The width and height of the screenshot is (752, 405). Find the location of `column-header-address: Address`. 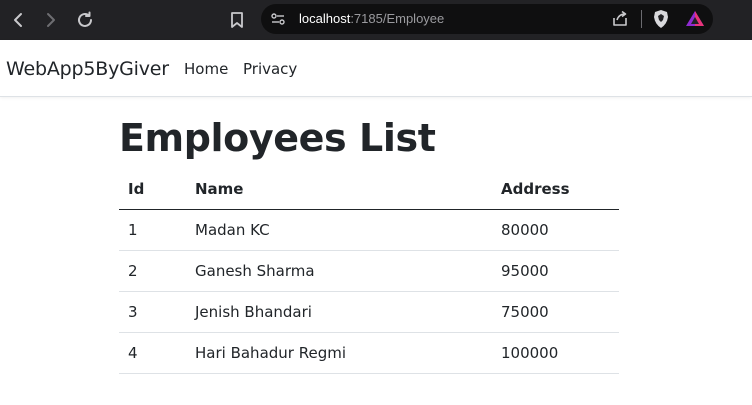

column-header-address: Address is located at coordinates (555, 189).